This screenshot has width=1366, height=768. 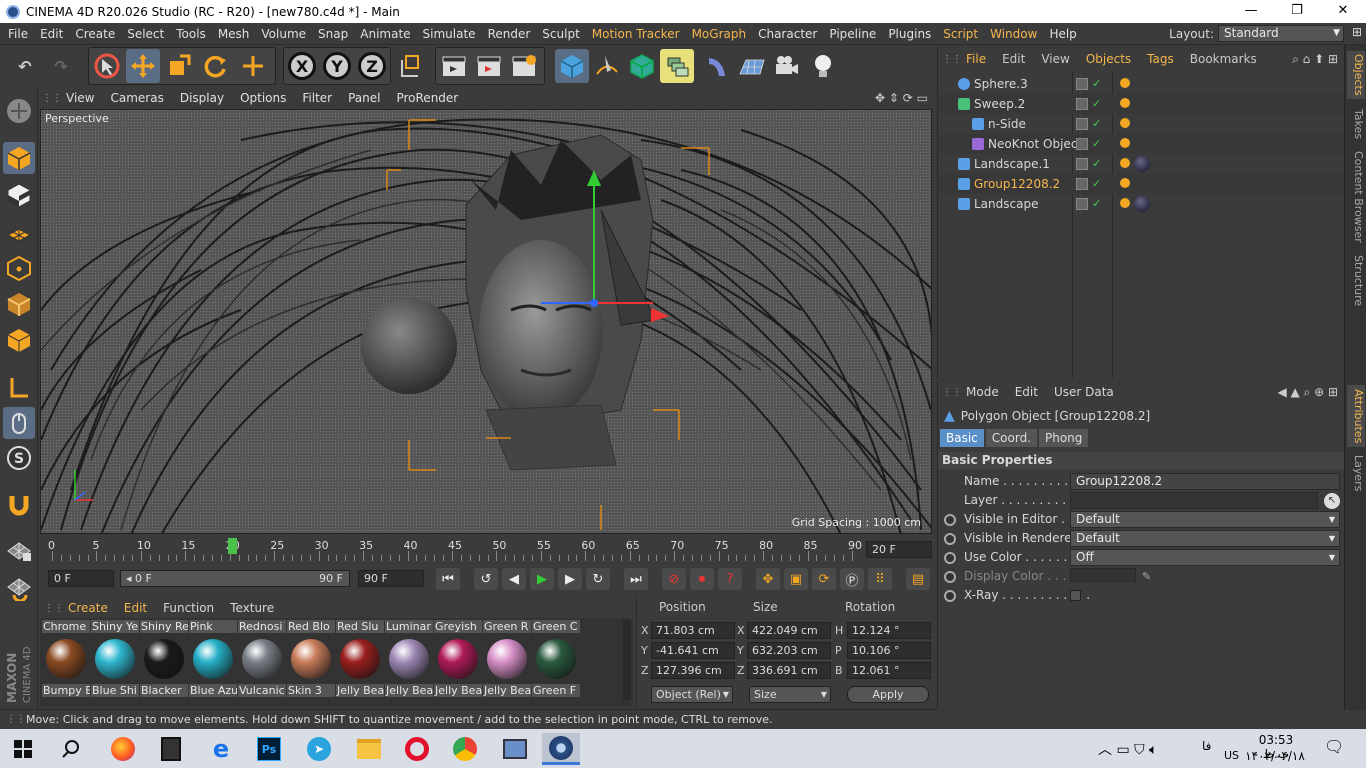 What do you see at coordinates (81, 578) in the screenshot?
I see `start-frame-field: 0 F` at bounding box center [81, 578].